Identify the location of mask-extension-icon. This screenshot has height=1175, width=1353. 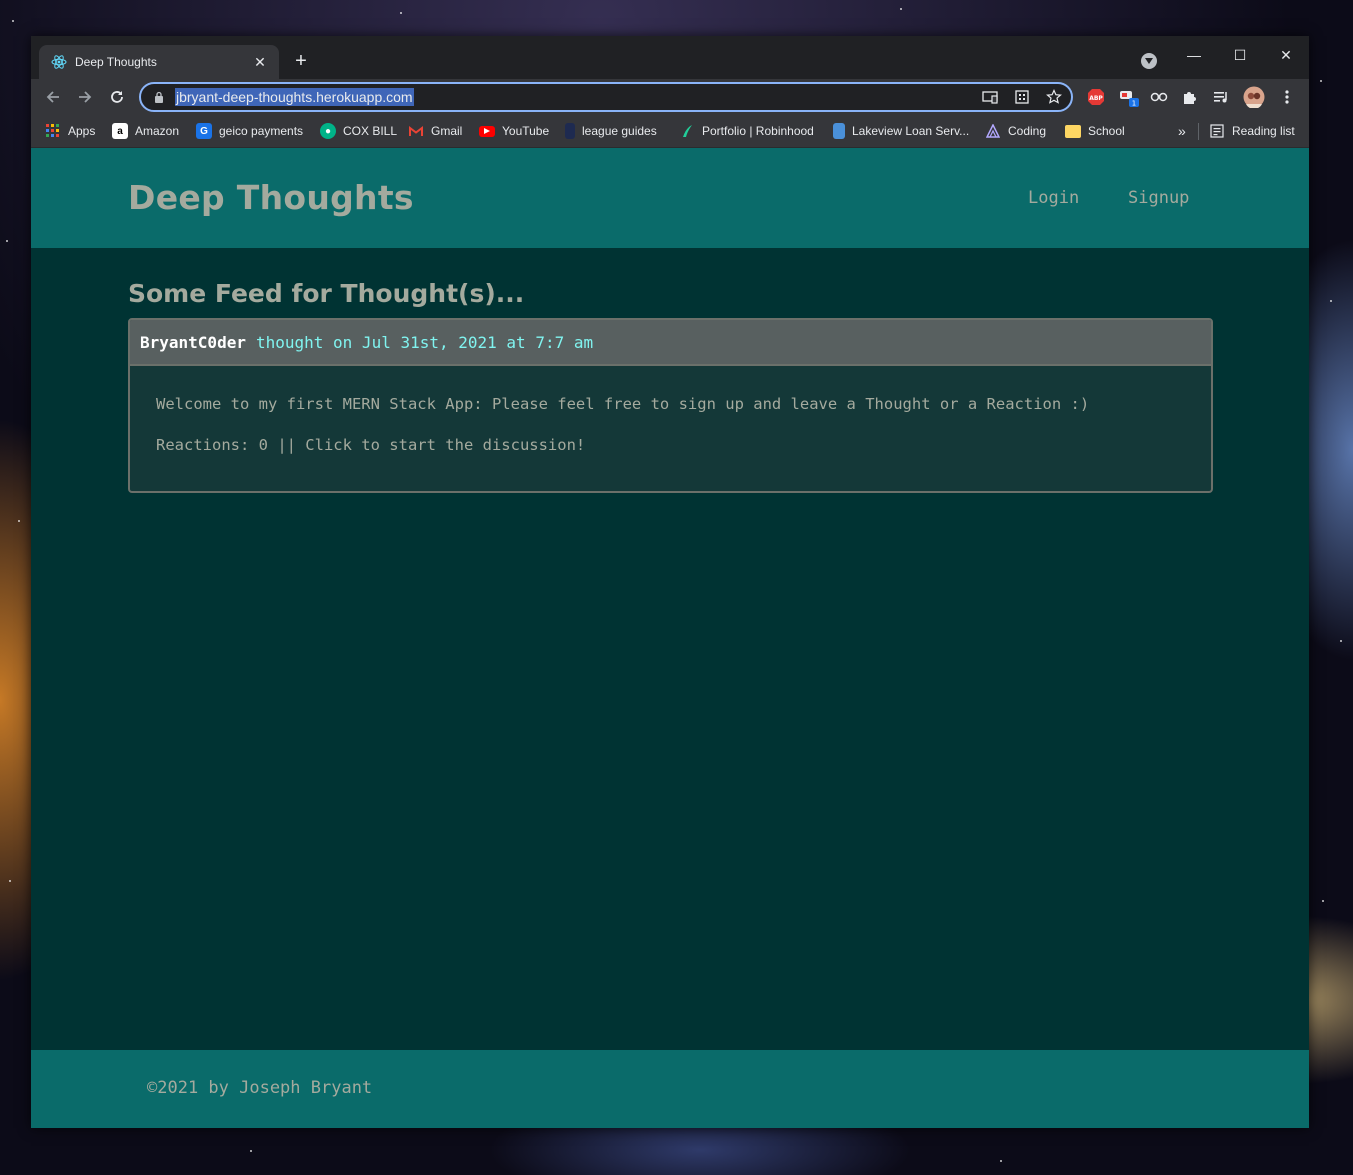
(1159, 97).